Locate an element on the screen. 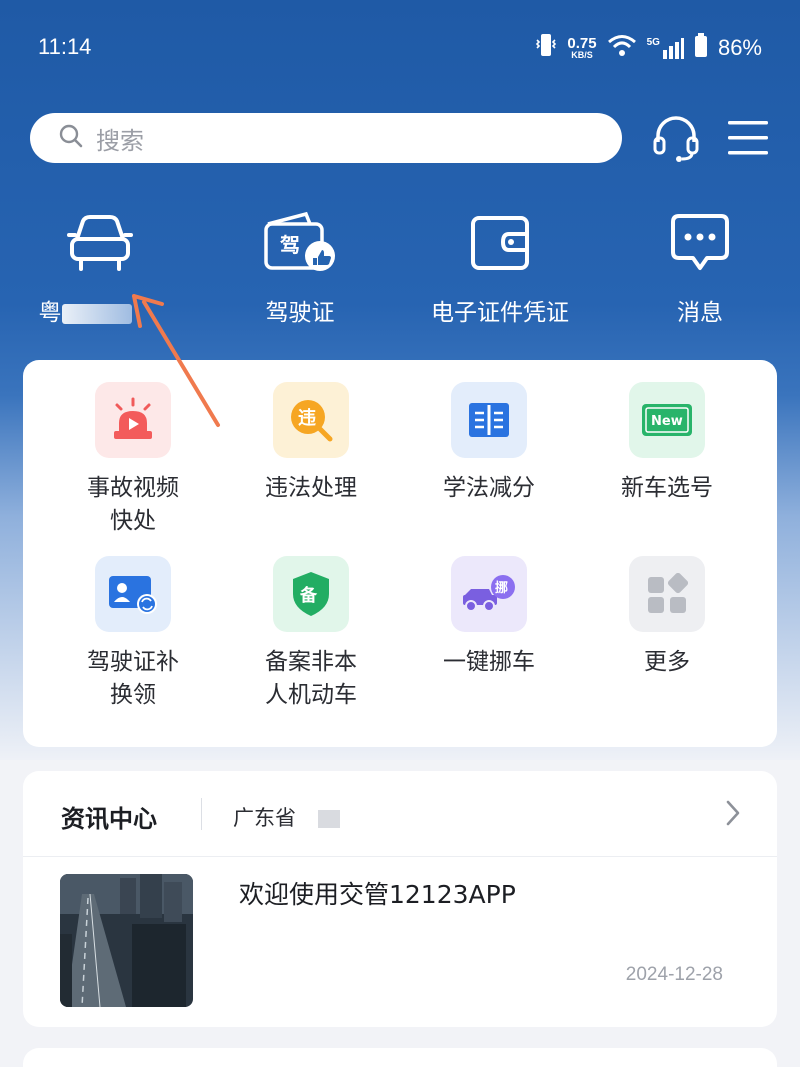 The image size is (800, 1067). menu-icon is located at coordinates (748, 140).